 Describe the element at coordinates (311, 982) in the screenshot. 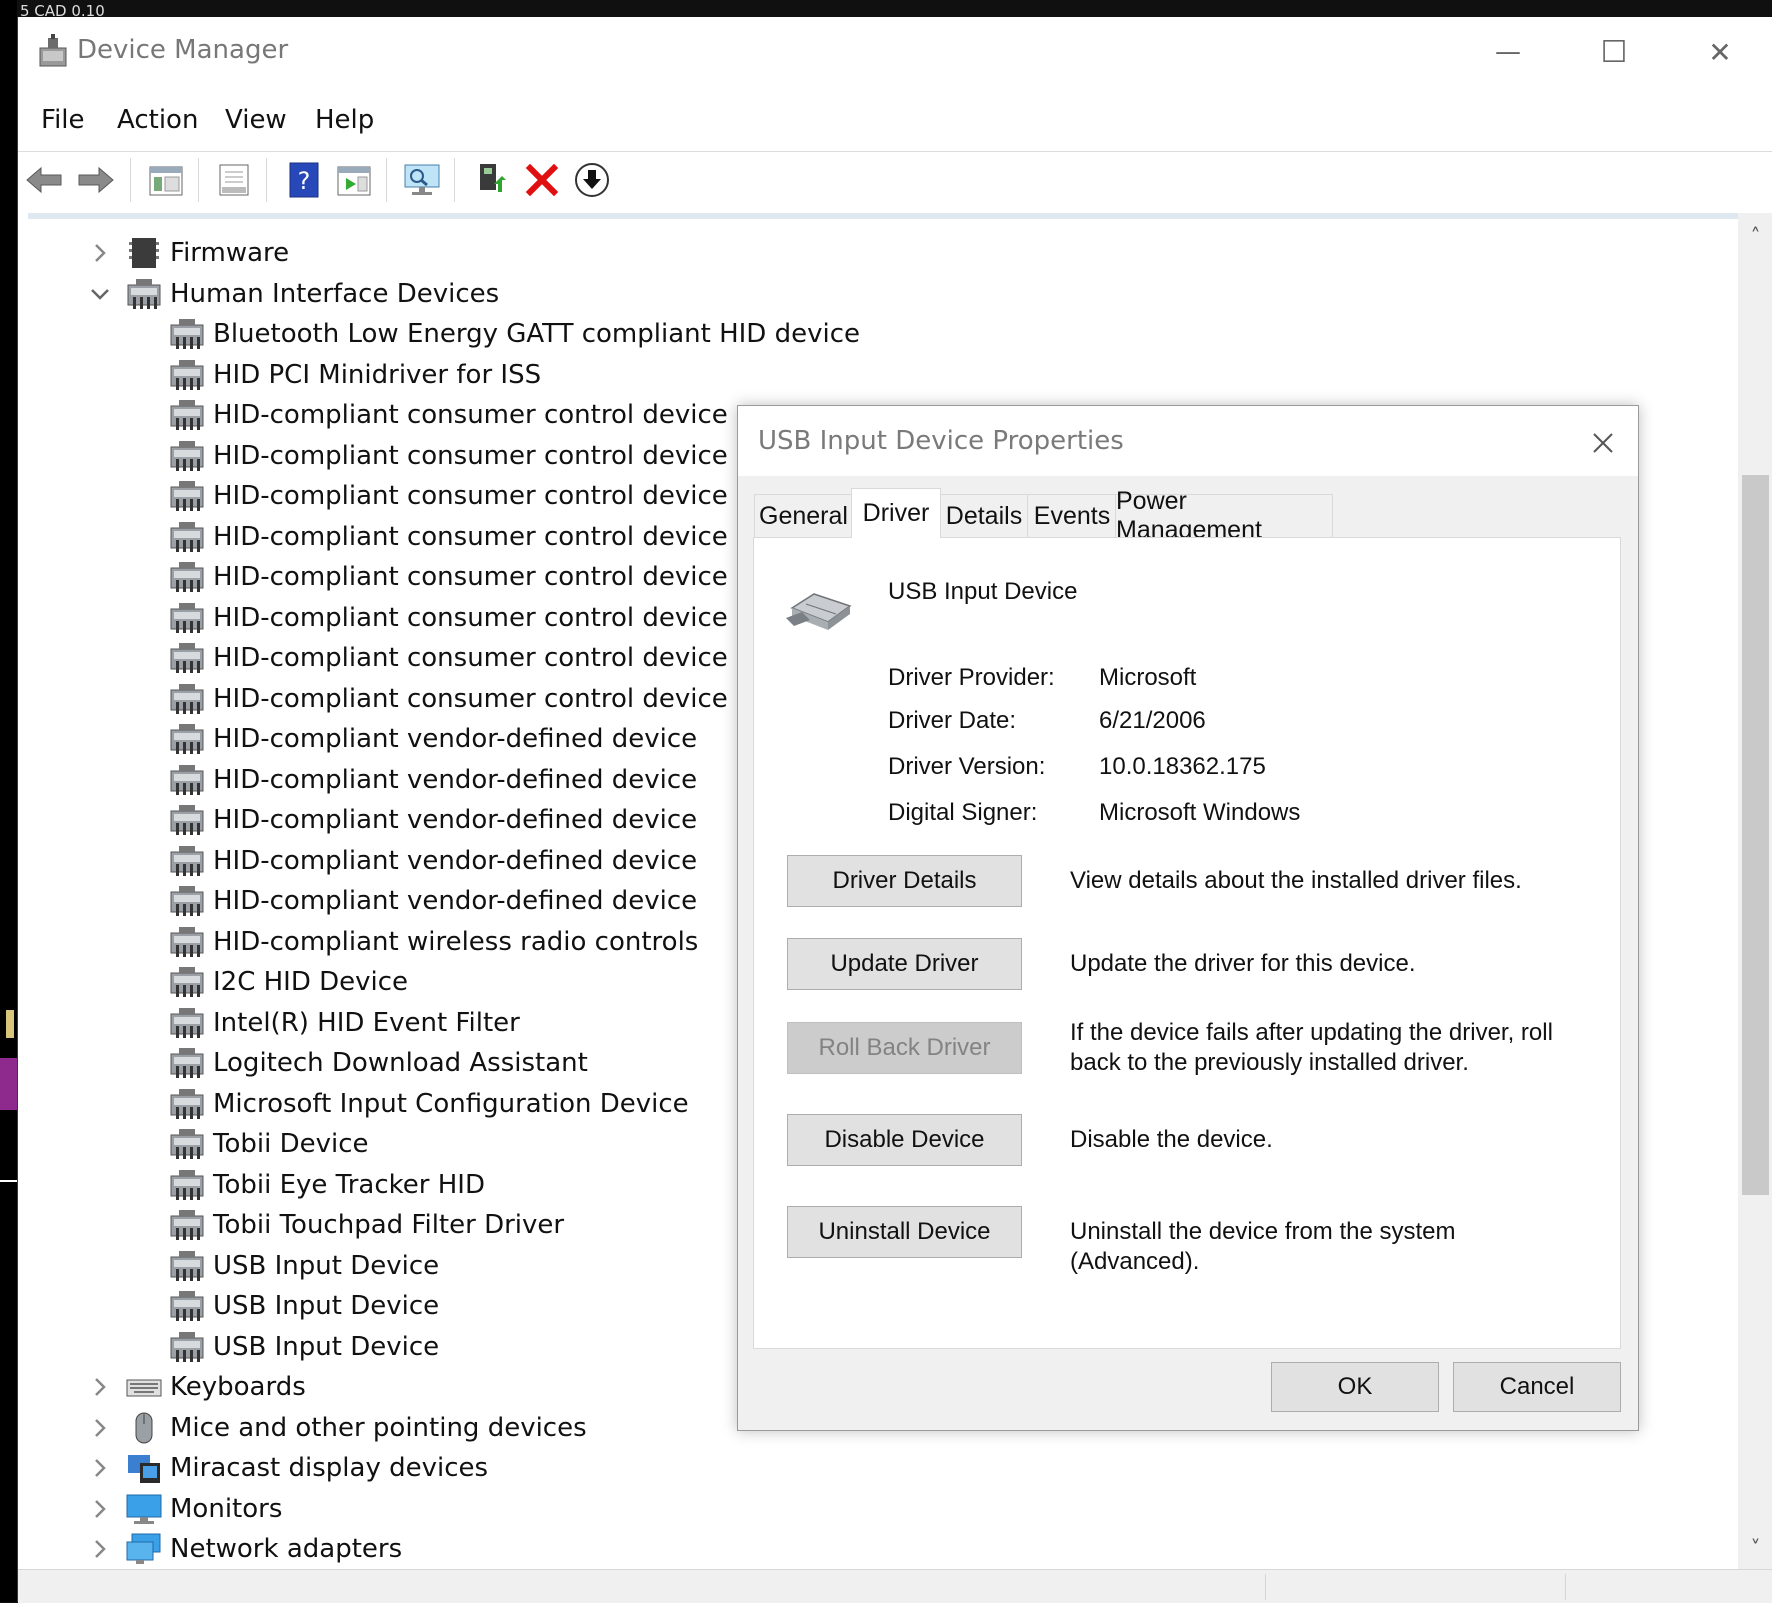

I see `tree-item-label: I2C HID Device` at that location.